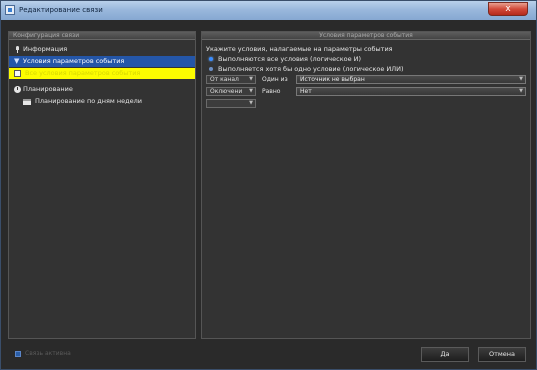  I want to click on tree-item-planning: Планирование, so click(102, 89).